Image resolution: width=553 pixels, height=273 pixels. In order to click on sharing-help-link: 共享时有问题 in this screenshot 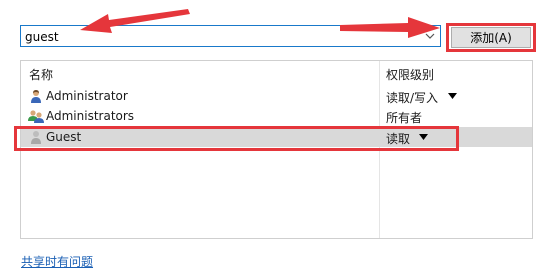, I will do `click(57, 261)`.